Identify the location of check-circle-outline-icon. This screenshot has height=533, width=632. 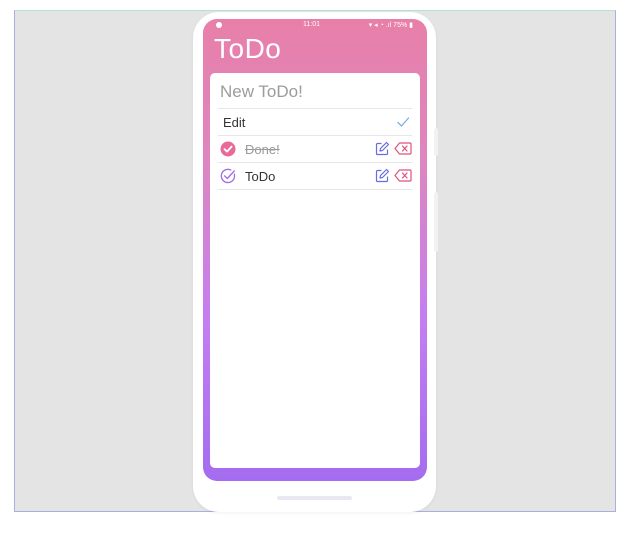
(228, 176).